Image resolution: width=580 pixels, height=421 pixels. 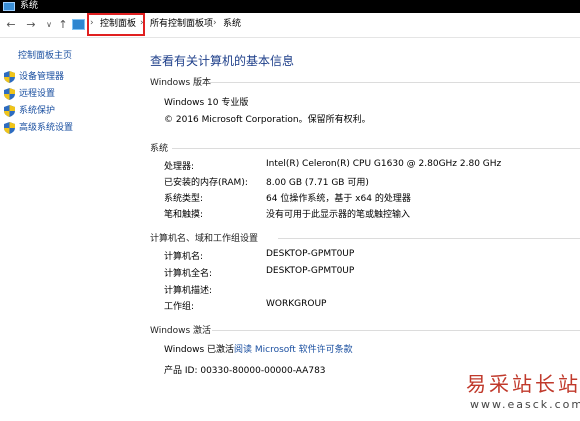 What do you see at coordinates (293, 348) in the screenshot?
I see `license-terms-link: 阅读 Microsoft 软件许可条款` at bounding box center [293, 348].